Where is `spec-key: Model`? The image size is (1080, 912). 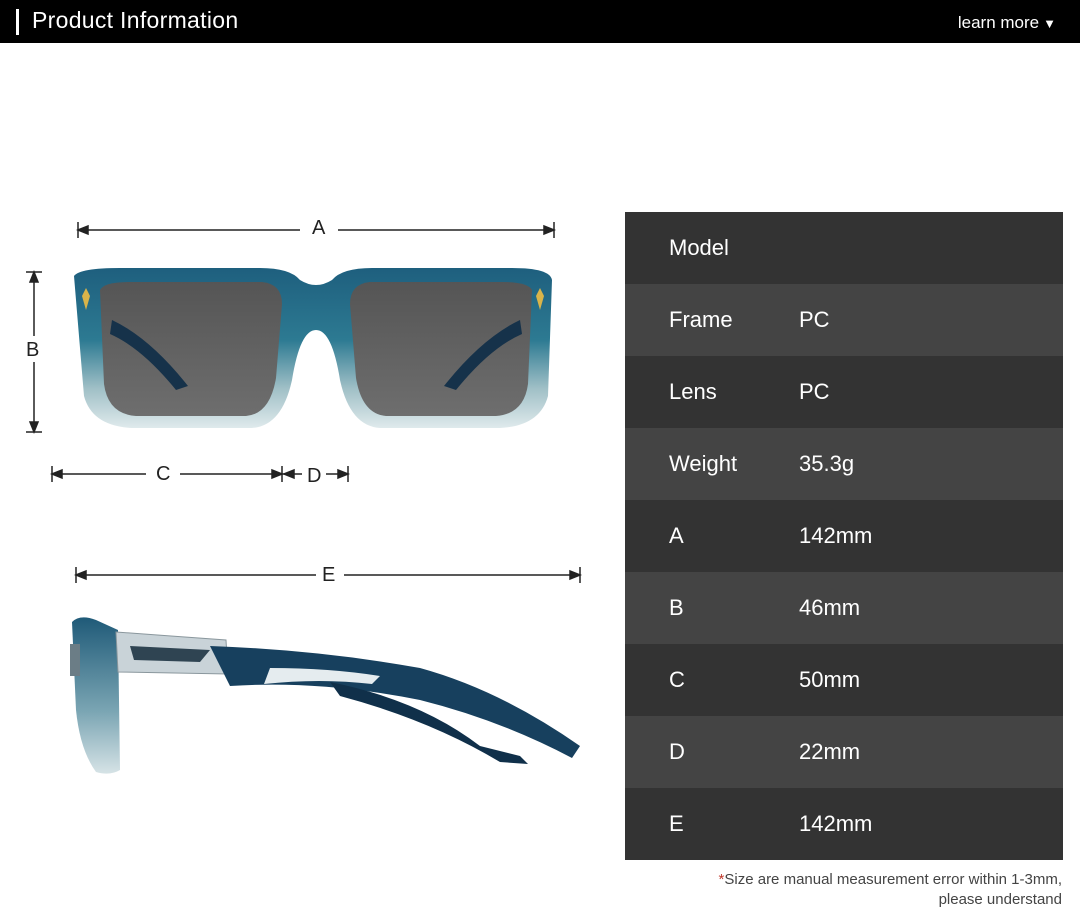
spec-key: Model is located at coordinates (699, 247).